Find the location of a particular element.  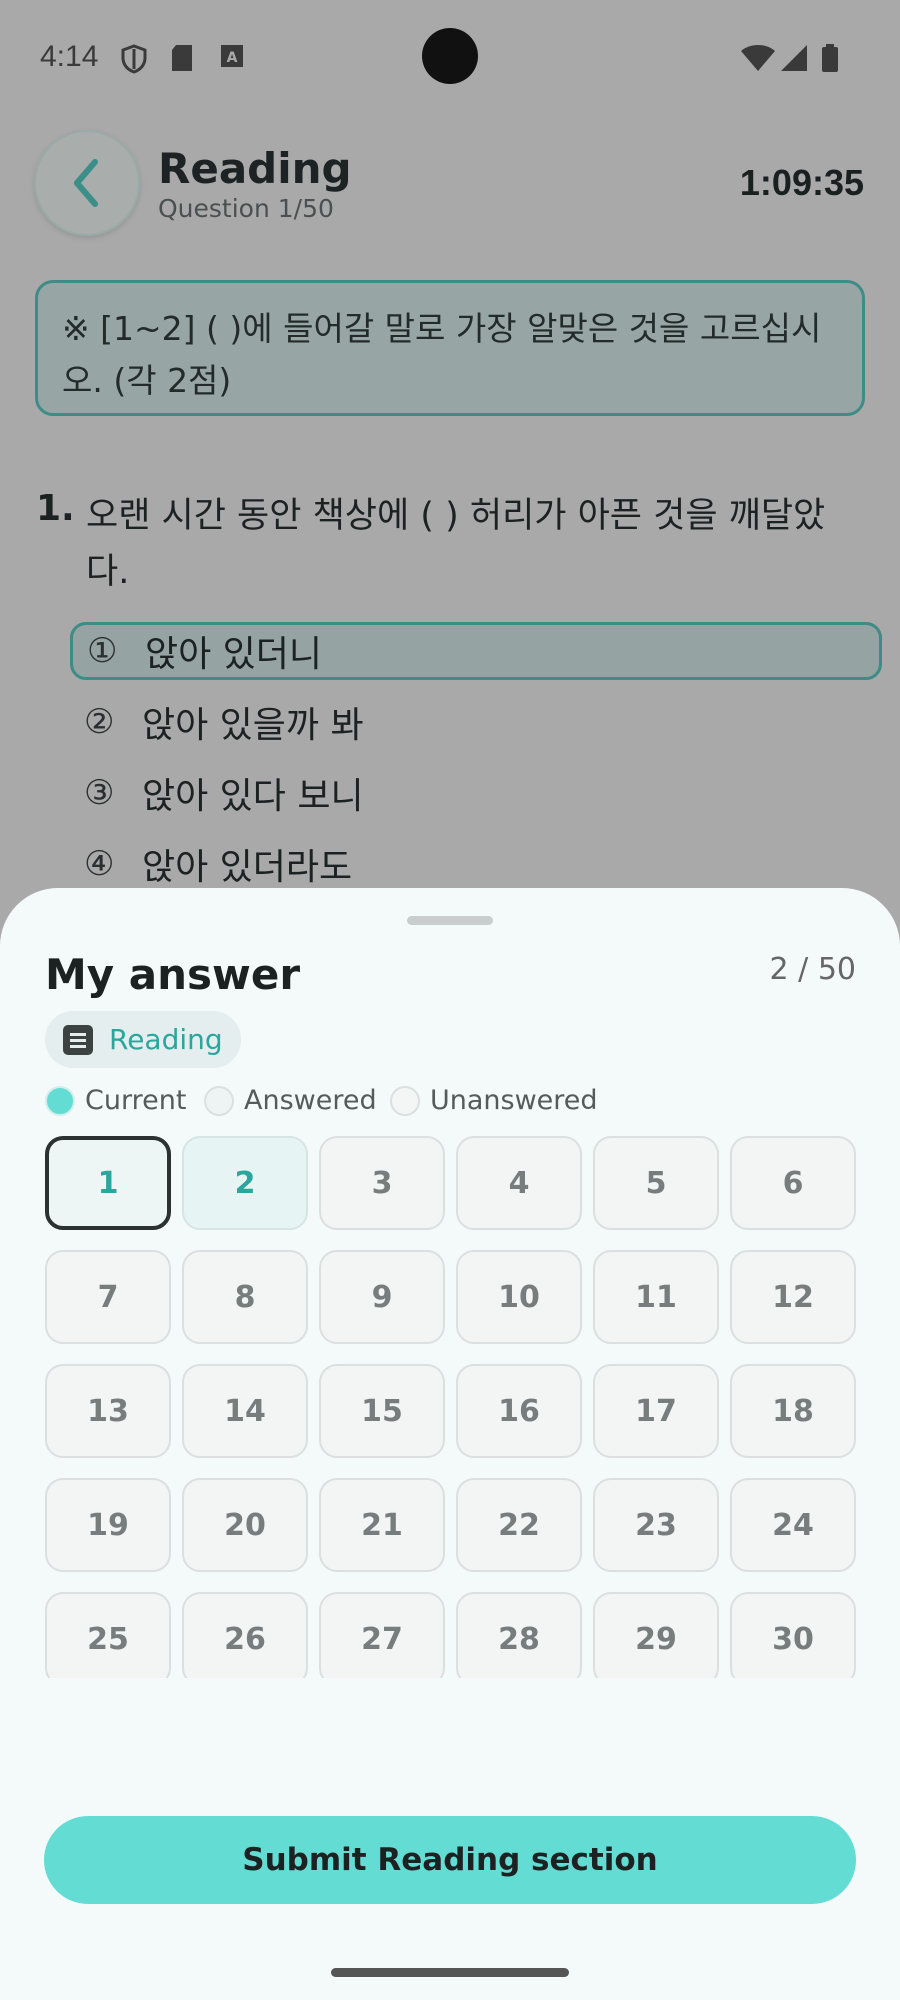

option-4: ④ 앉아 있더라도 is located at coordinates (476, 864).